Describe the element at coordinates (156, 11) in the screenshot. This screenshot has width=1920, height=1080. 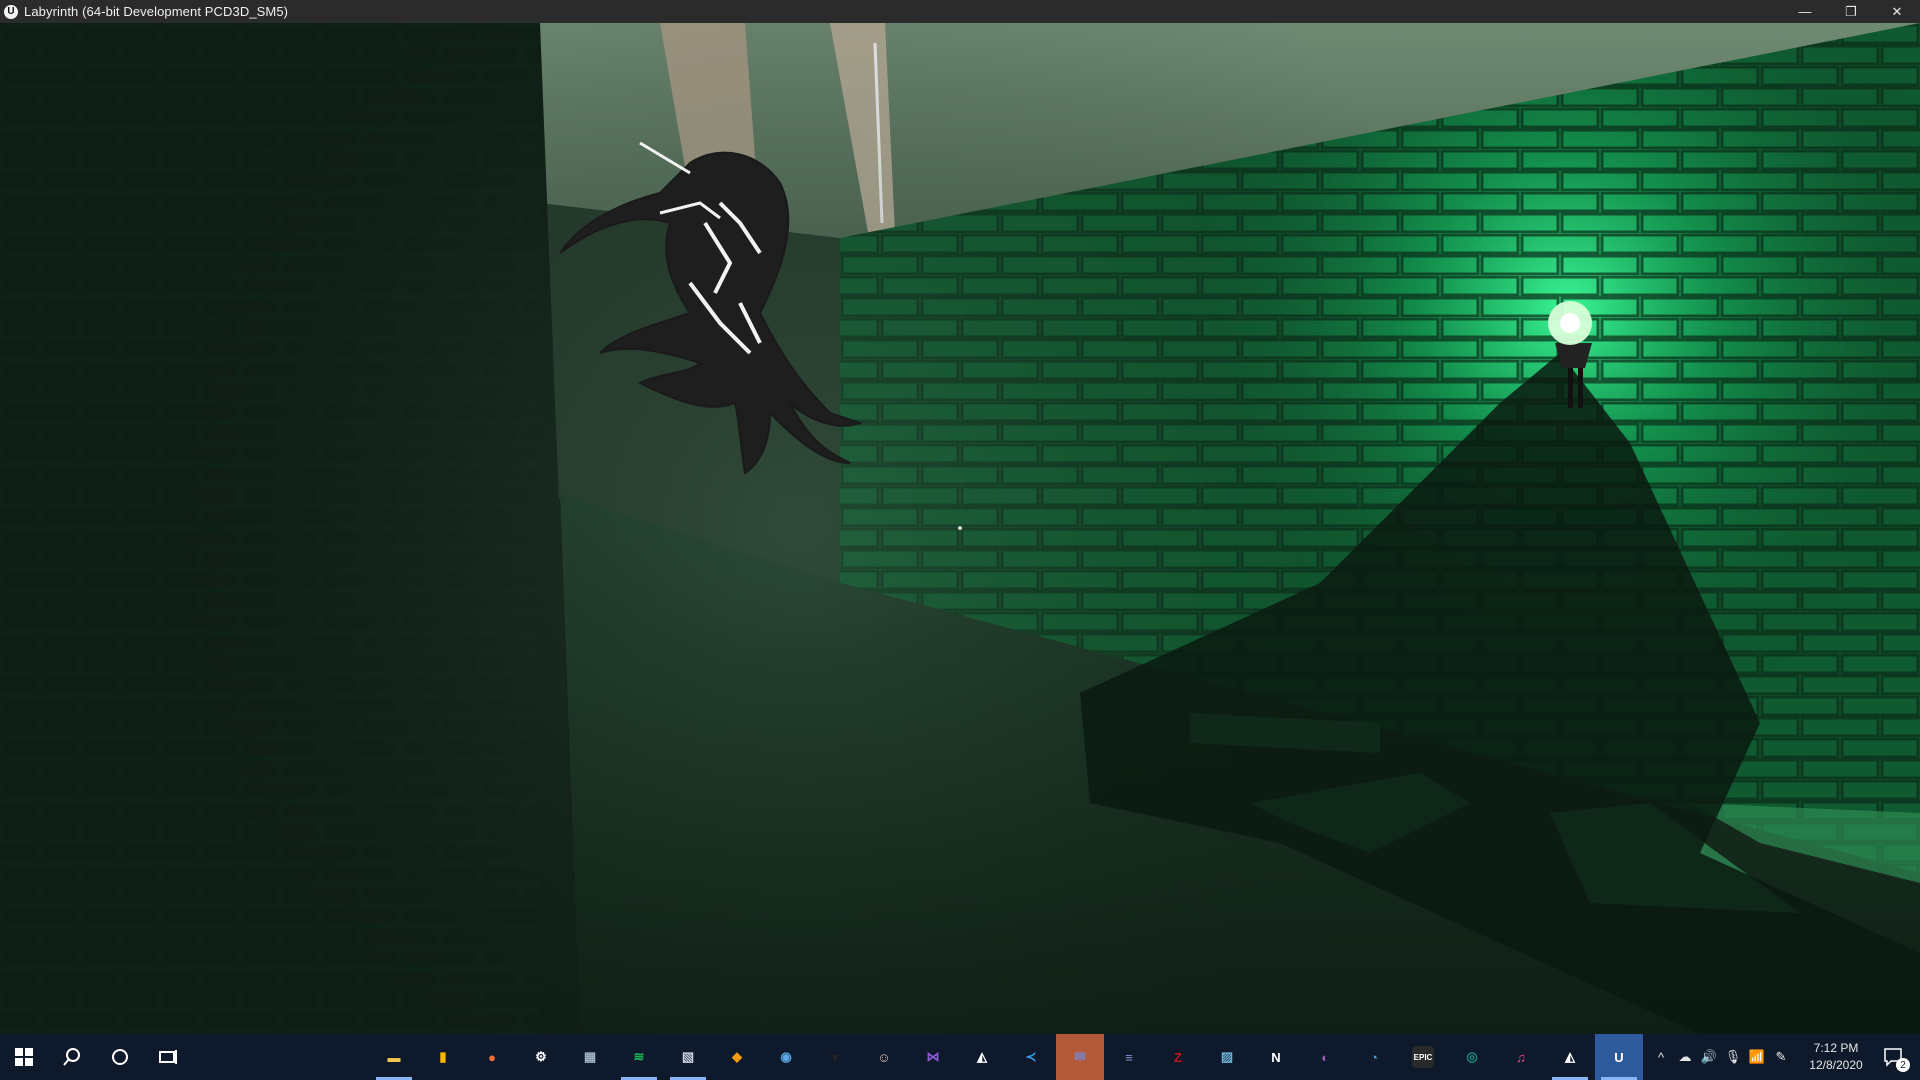
I see `window-title: Labyrinth (64-bit Development PCD3D_SM5)` at that location.